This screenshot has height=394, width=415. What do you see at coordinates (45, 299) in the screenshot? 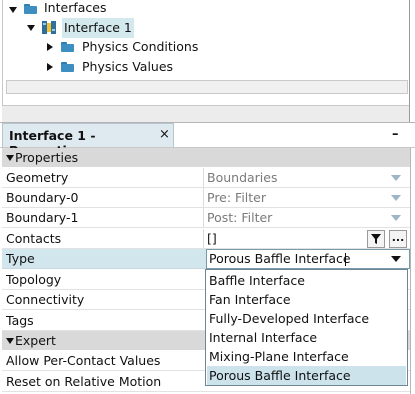
I see `property-name: Connectivity` at bounding box center [45, 299].